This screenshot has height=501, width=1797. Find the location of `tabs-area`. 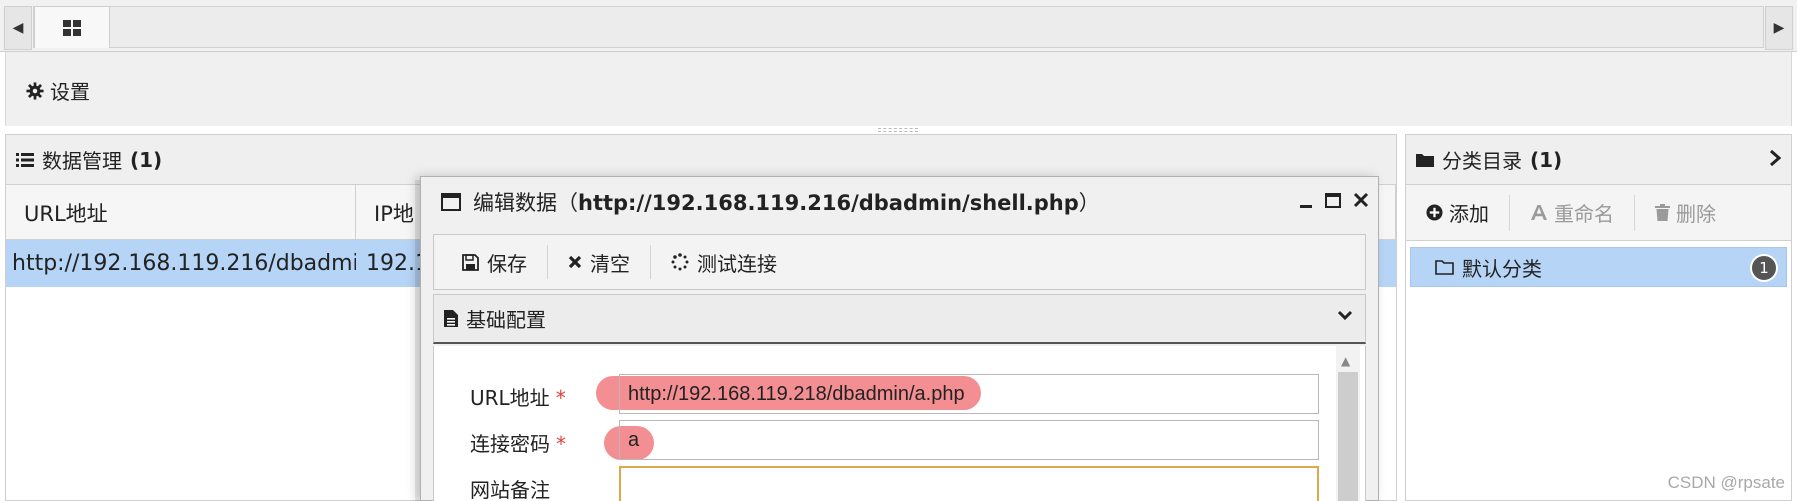

tabs-area is located at coordinates (898, 27).